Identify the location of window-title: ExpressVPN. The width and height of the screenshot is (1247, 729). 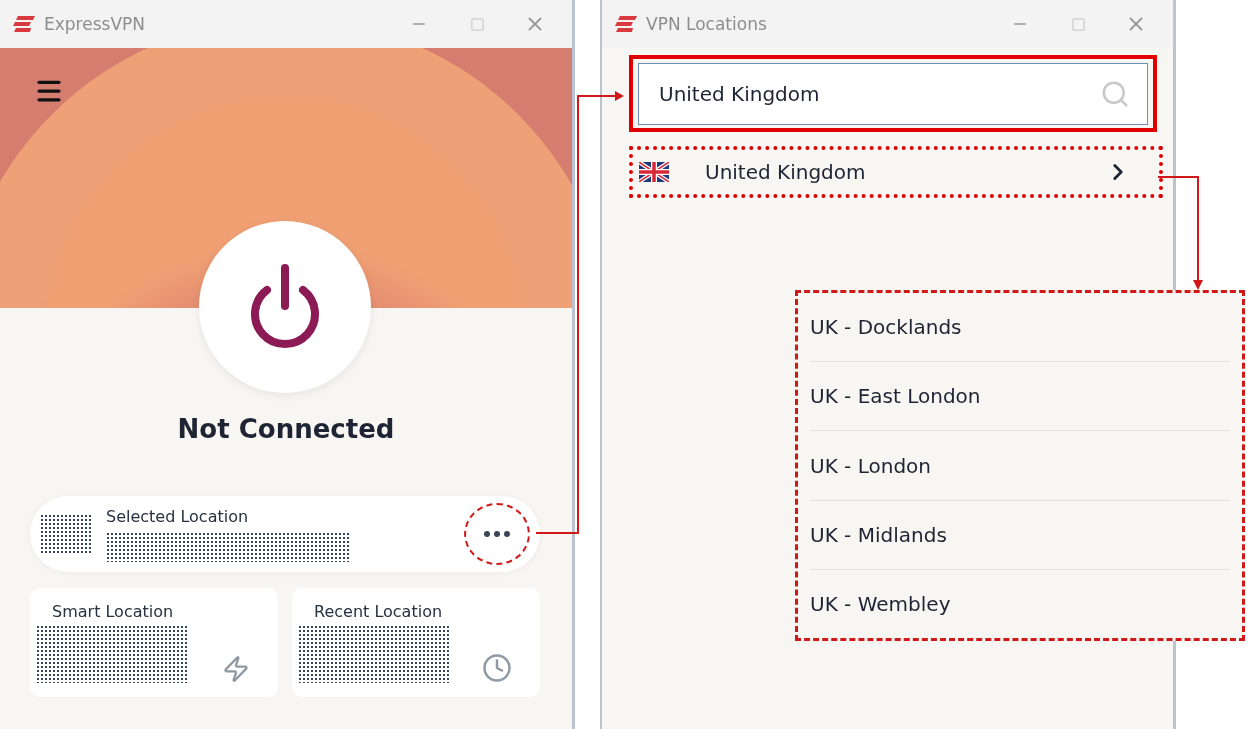
(95, 24).